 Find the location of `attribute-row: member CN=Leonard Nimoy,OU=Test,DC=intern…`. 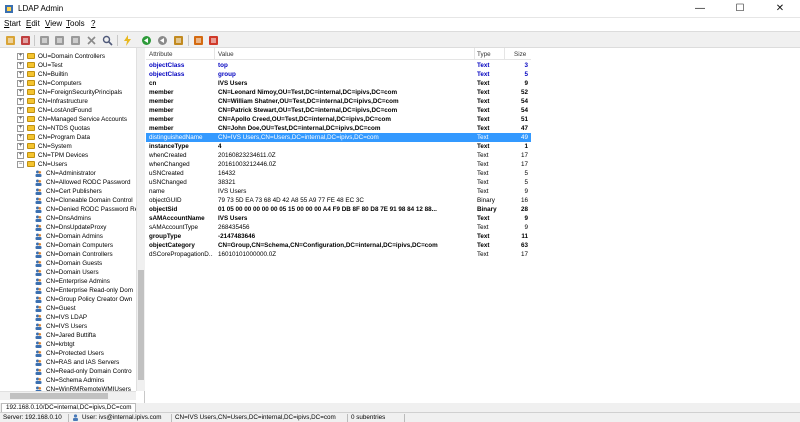

attribute-row: member CN=Leonard Nimoy,OU=Test,DC=intern… is located at coordinates (338, 92).